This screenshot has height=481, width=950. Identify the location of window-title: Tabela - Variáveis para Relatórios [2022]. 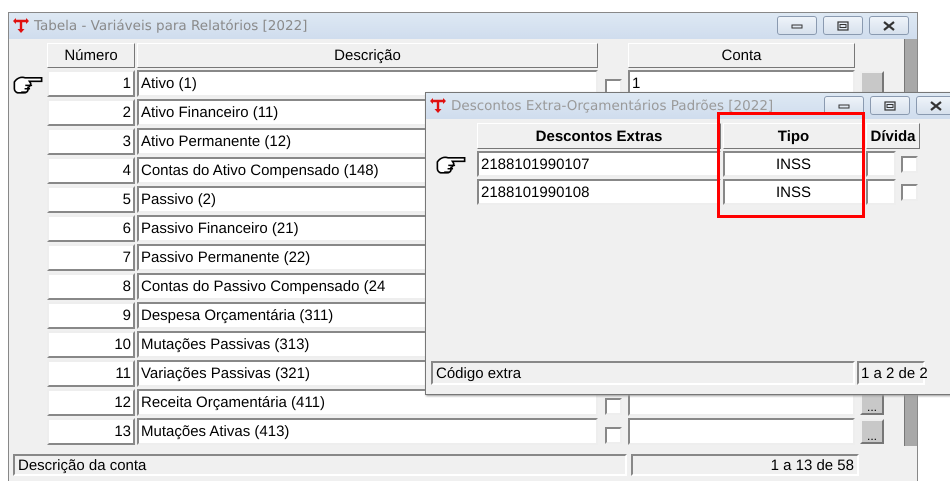
(171, 26).